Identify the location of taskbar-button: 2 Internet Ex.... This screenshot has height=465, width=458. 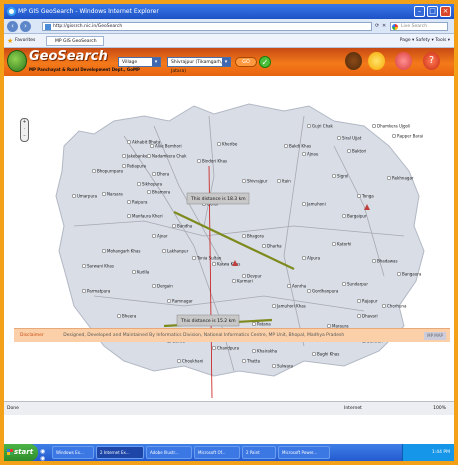
(120, 452).